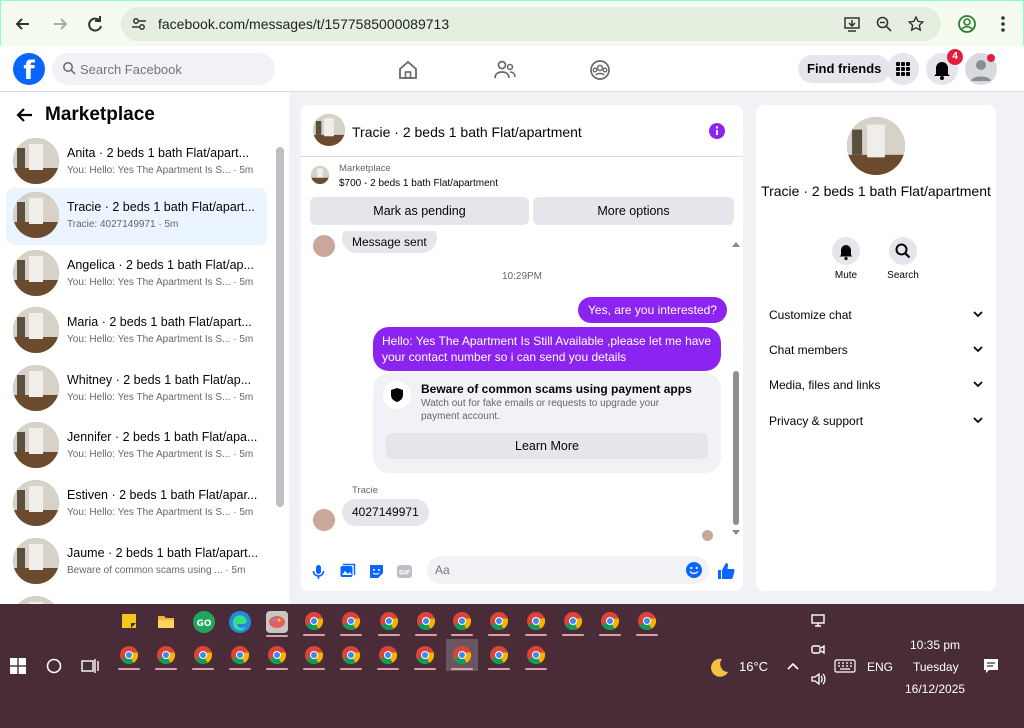 This screenshot has width=1024, height=728. What do you see at coordinates (876, 350) in the screenshot?
I see `chat-members-item: Chat members` at bounding box center [876, 350].